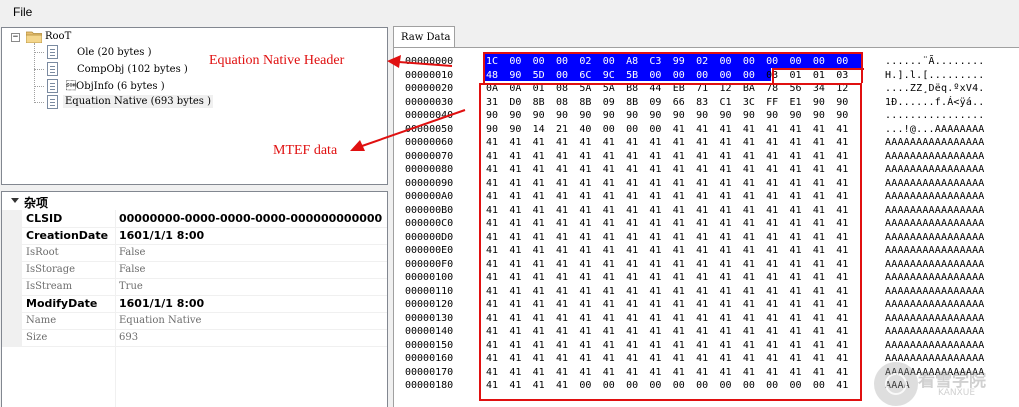 This screenshot has height=407, width=1019. Describe the element at coordinates (655, 61) in the screenshot. I see `hex-byte: C3` at that location.